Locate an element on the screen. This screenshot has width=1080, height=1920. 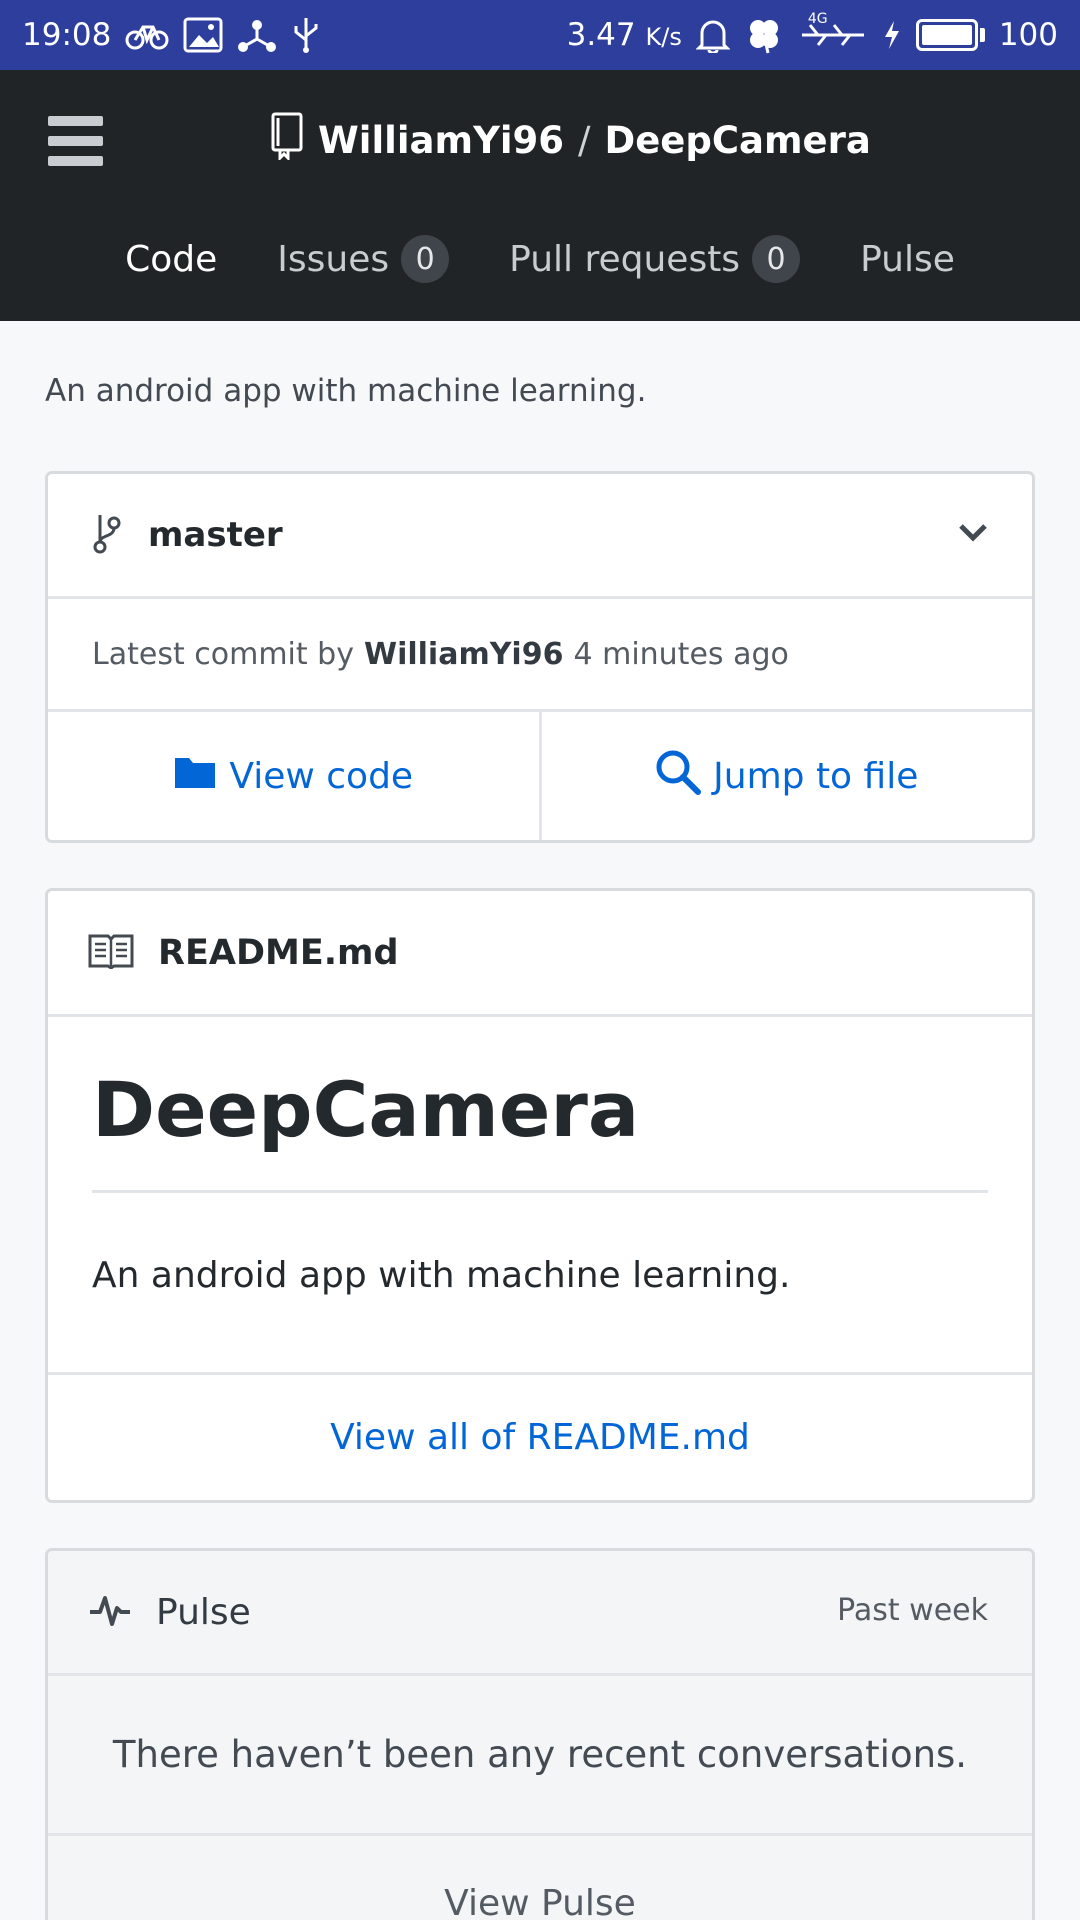
menu-icon is located at coordinates (75, 141).